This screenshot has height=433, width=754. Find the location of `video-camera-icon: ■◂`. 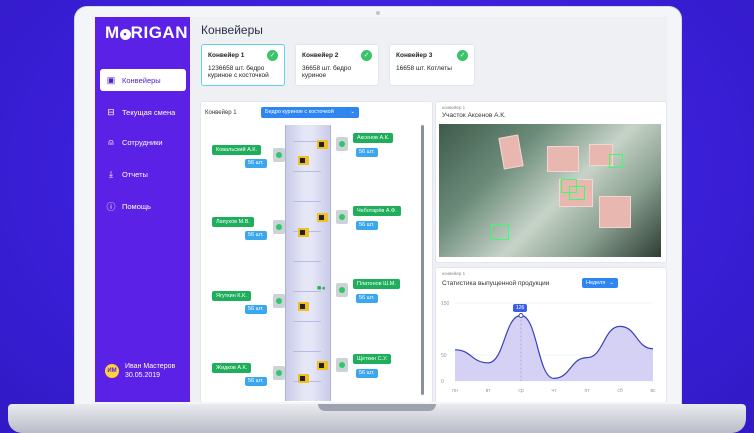

video-camera-icon: ■◂ is located at coordinates (321, 288).